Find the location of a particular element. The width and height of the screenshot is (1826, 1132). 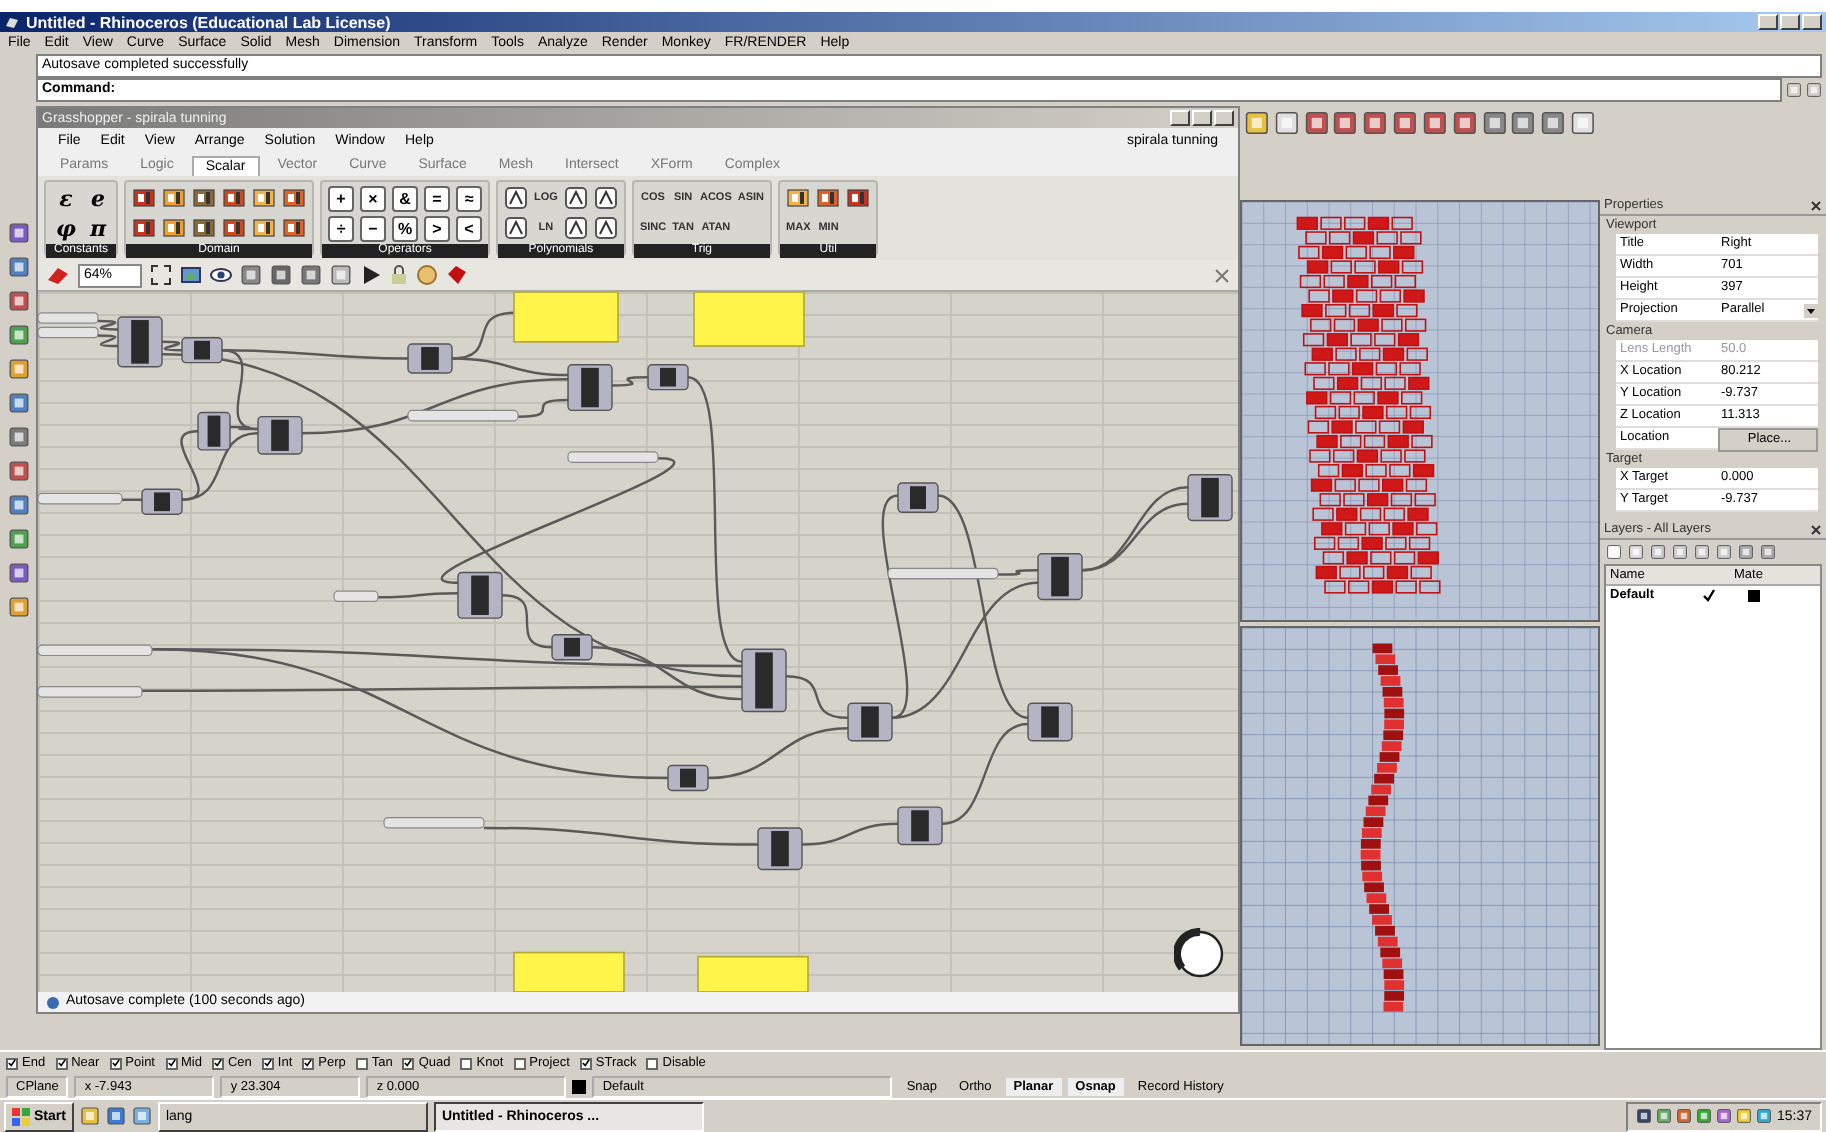

dropdown-arrow-icon is located at coordinates (1811, 310).